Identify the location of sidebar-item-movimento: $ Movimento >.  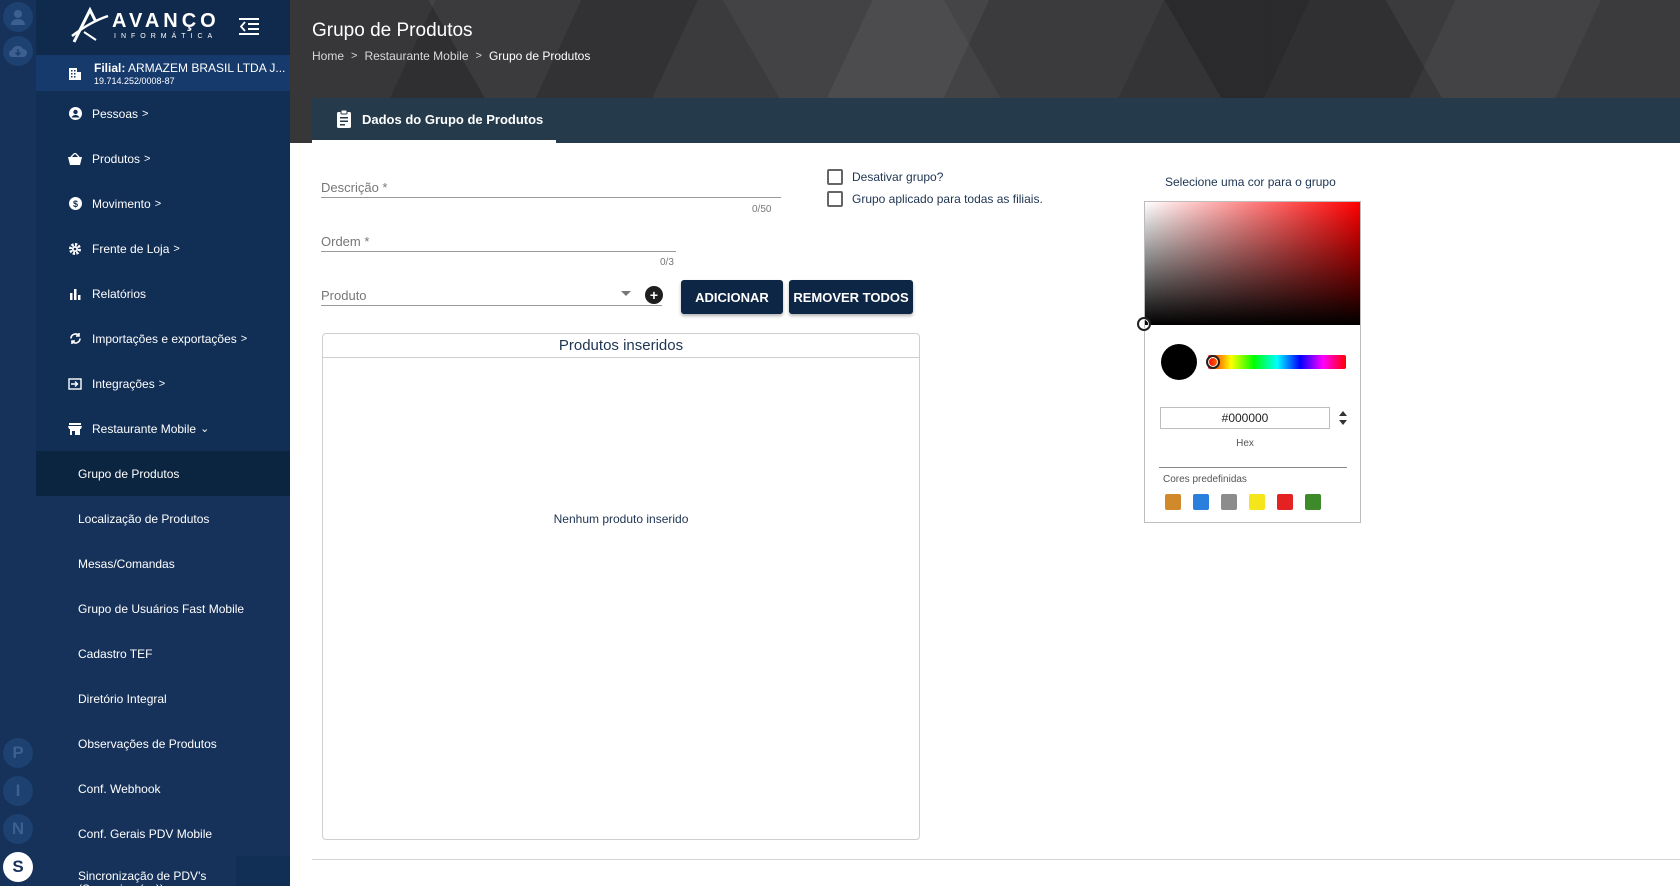
(163, 203).